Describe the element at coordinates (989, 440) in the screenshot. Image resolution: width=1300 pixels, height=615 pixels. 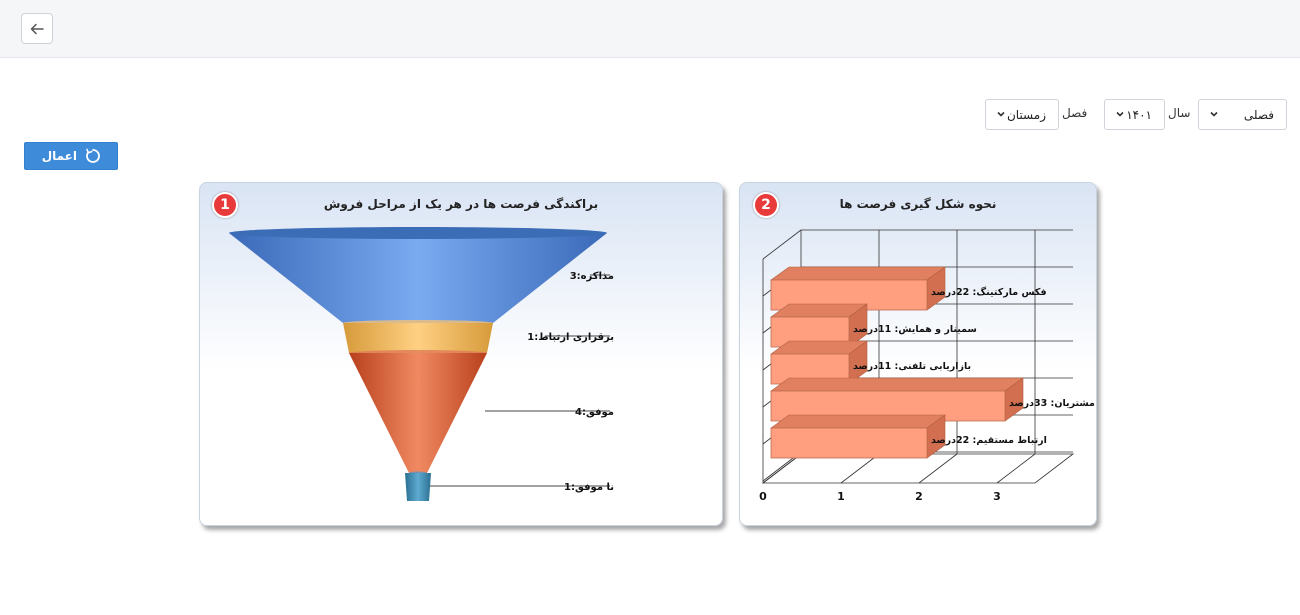
I see `bar-data-label: ارتباط مستقیم: 22درصد` at that location.